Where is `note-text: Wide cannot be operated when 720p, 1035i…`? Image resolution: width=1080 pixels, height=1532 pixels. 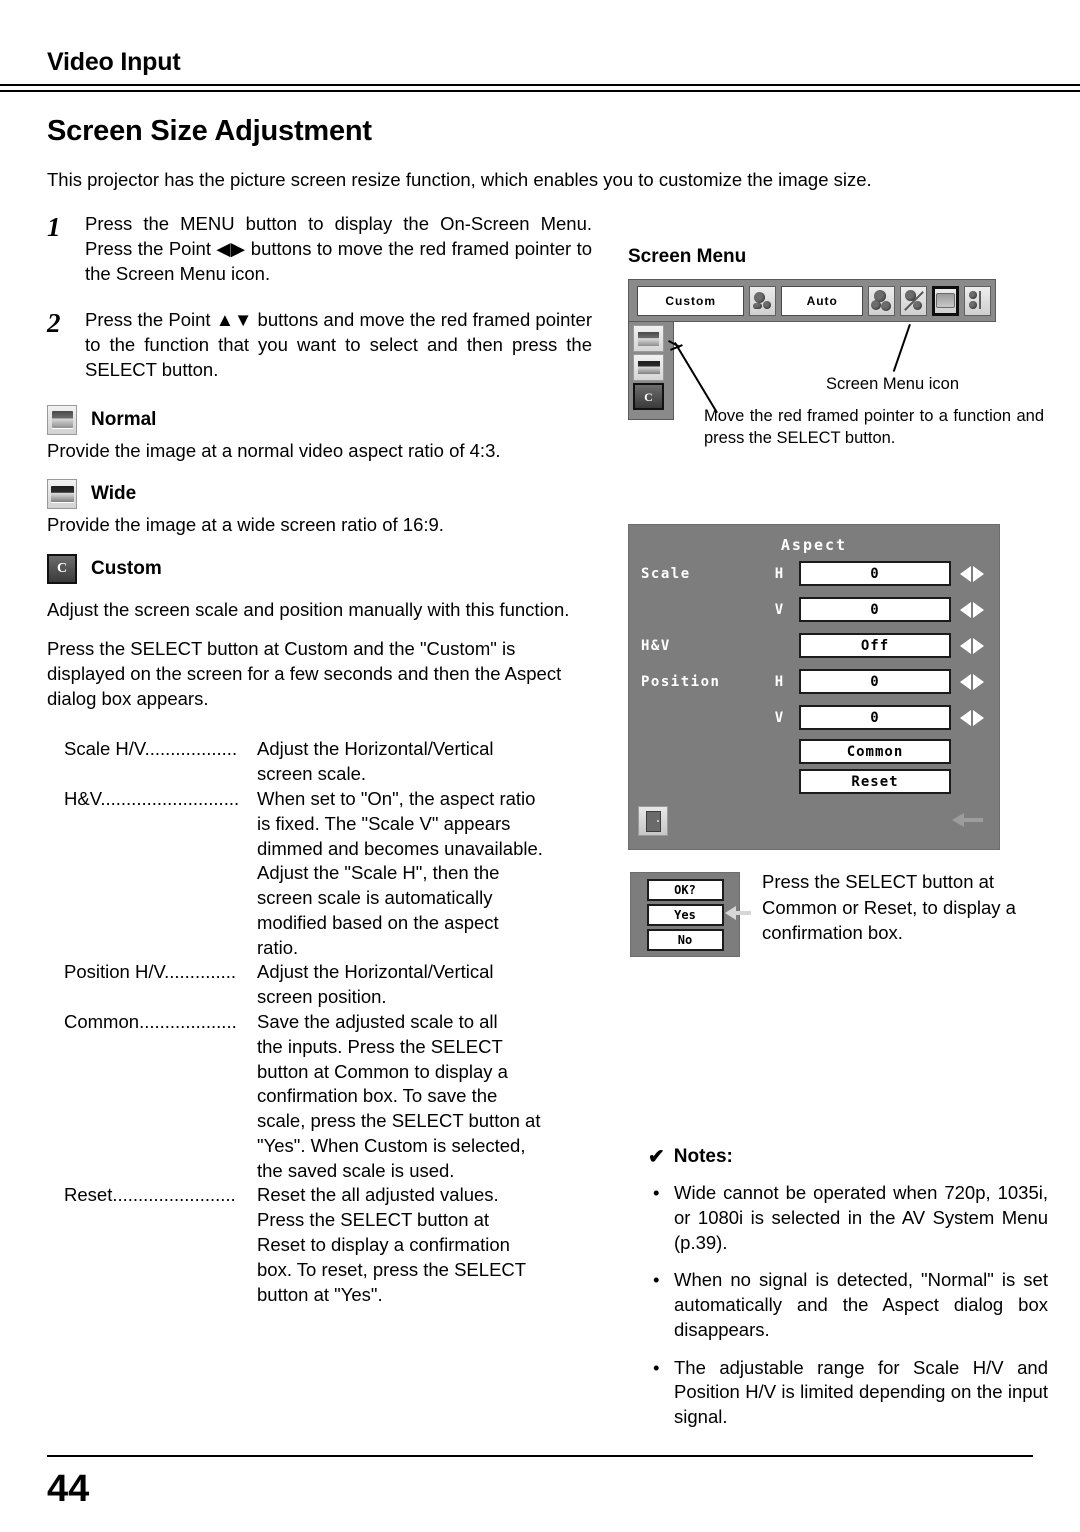
note-text: Wide cannot be operated when 720p, 1035i… is located at coordinates (861, 1217).